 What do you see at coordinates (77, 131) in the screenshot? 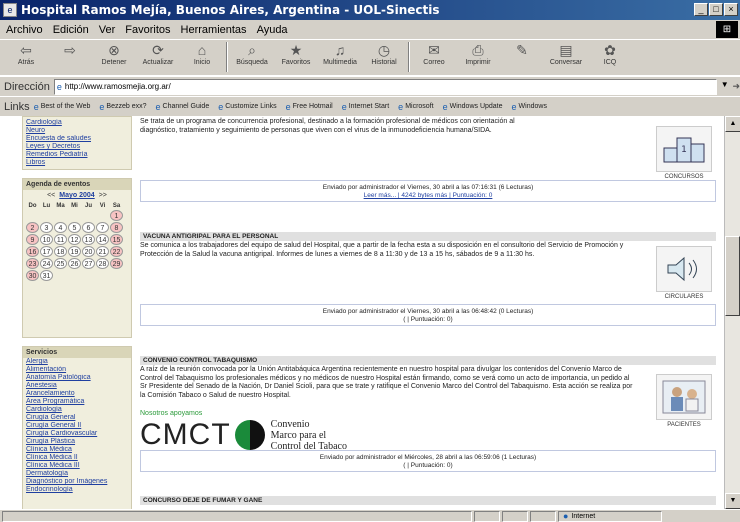
I see `left-link: Neuro` at bounding box center [77, 131].